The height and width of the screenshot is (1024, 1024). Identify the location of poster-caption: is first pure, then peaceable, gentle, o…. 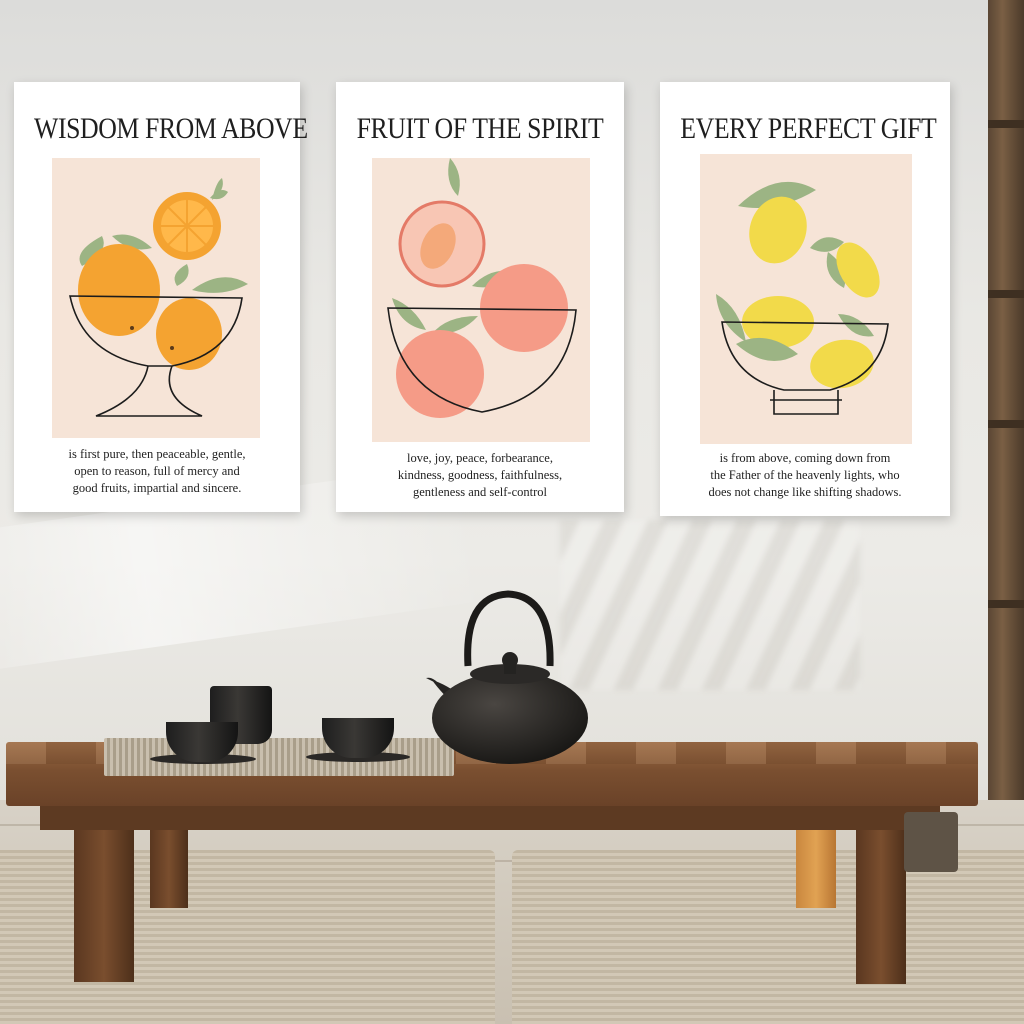
(157, 471).